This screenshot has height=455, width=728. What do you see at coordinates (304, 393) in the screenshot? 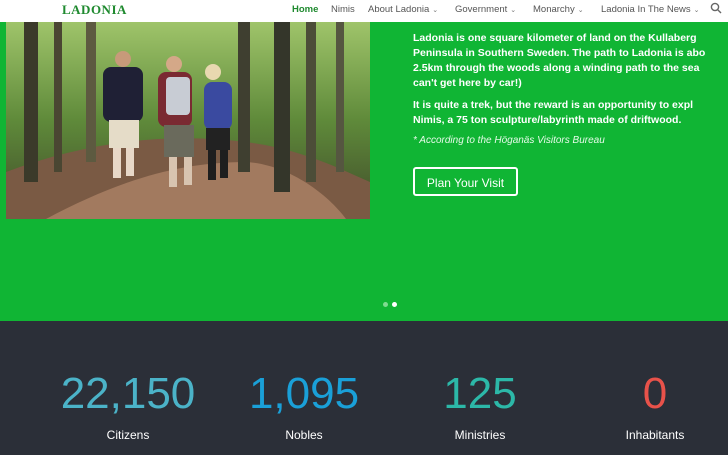
I see `stat-value: 1,095` at bounding box center [304, 393].